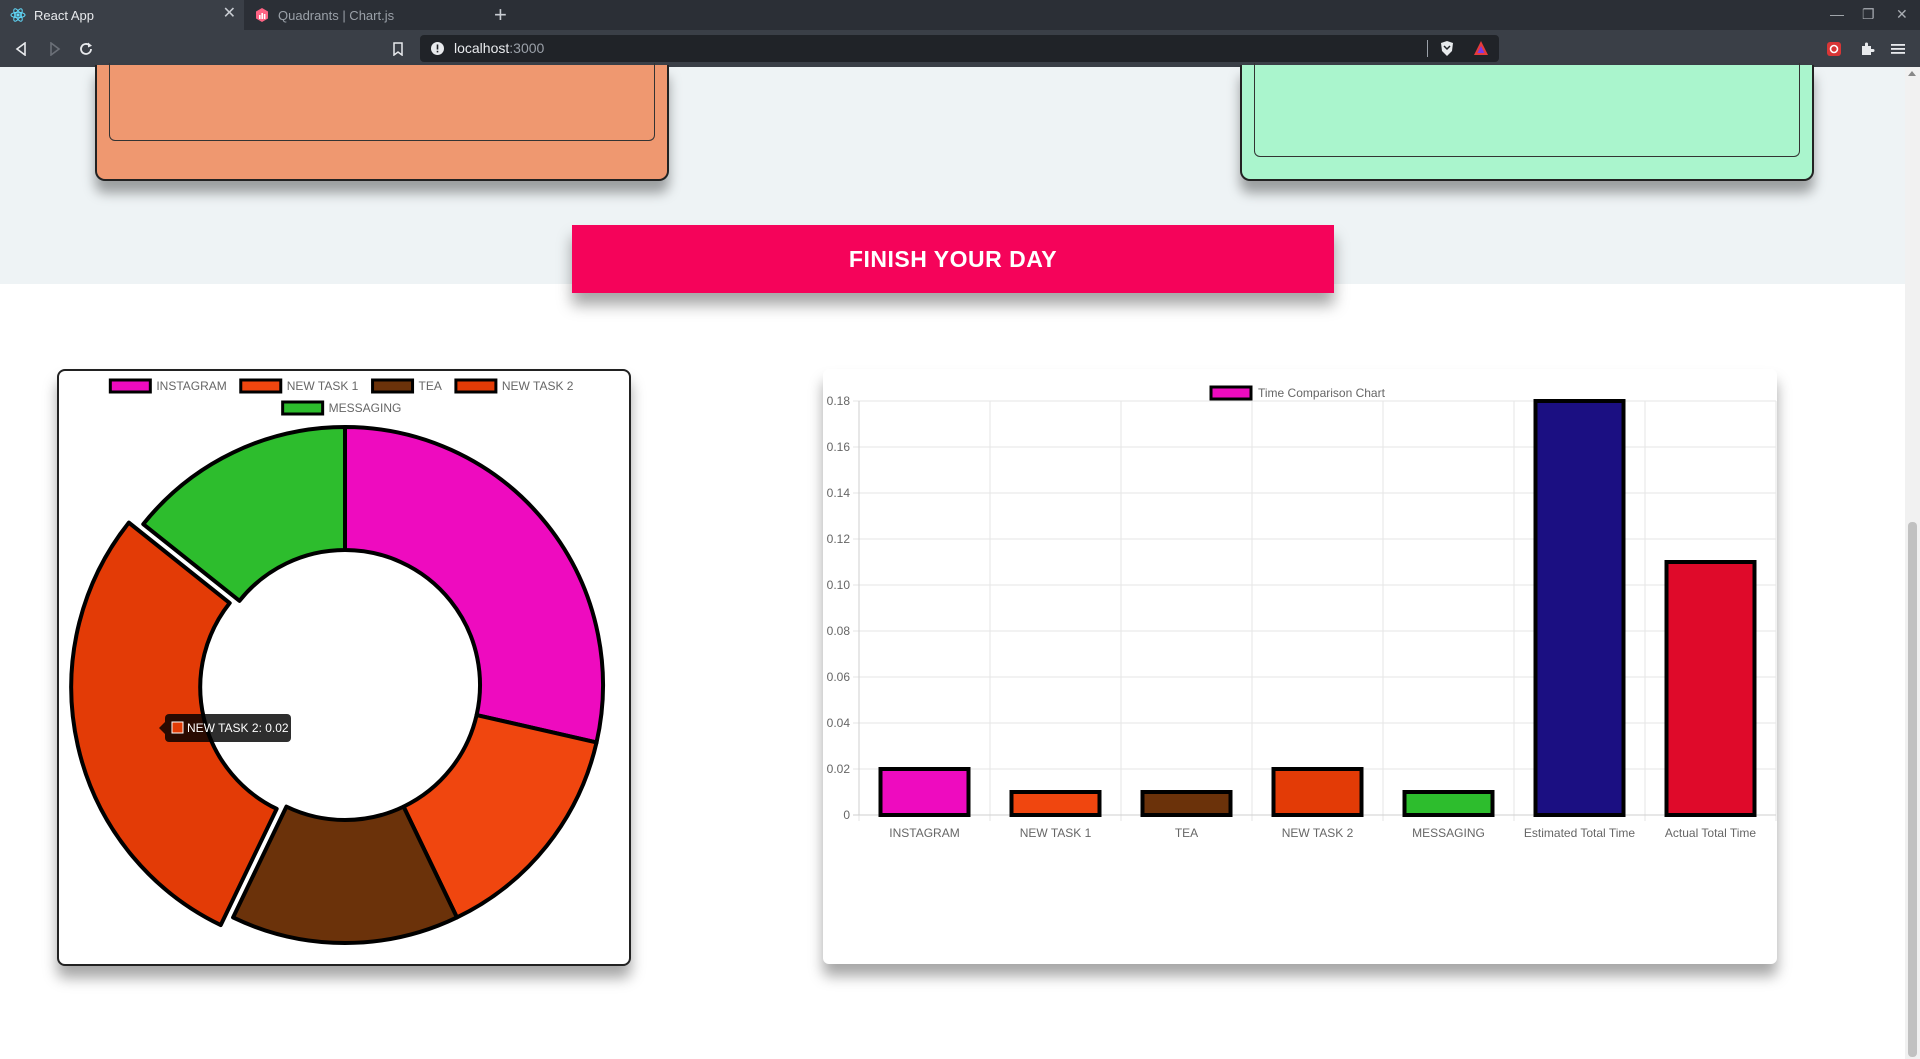 The height and width of the screenshot is (1059, 1920). What do you see at coordinates (839, 539) in the screenshot?
I see `y-tick-label: 0.12` at bounding box center [839, 539].